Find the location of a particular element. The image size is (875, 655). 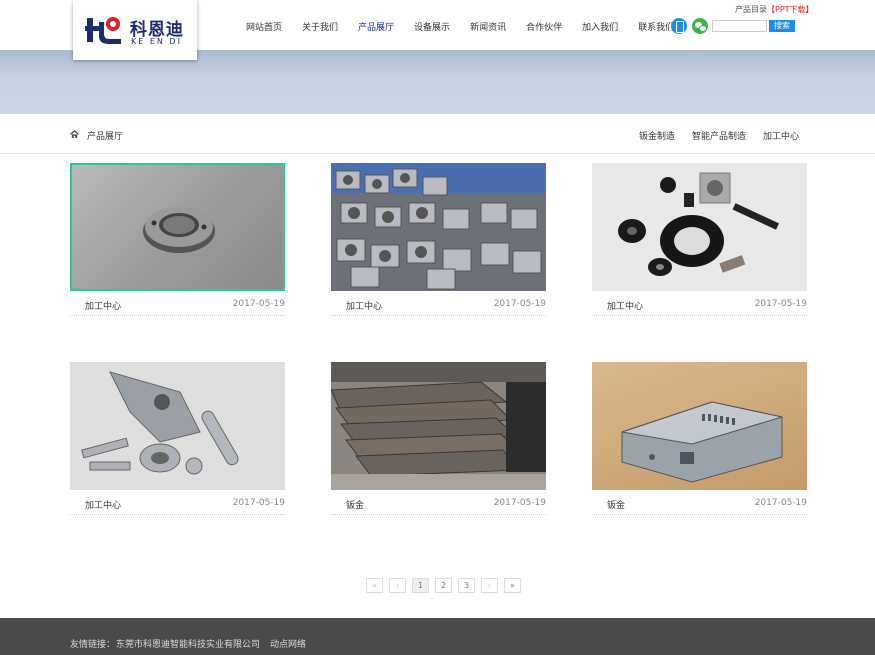

pagination-prev-button: ‹ is located at coordinates (397, 585).